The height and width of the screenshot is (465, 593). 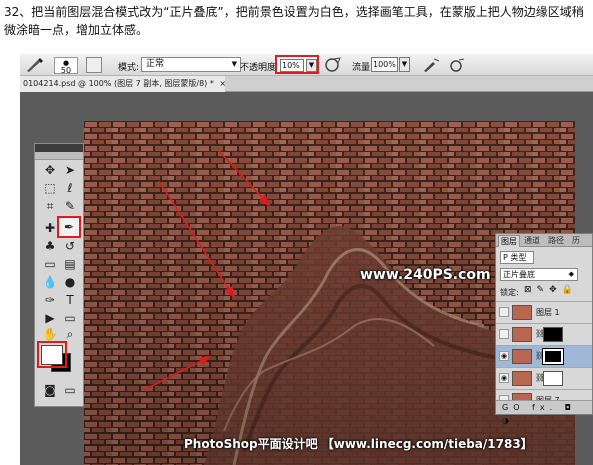 I want to click on opacity-label: 不透明度:, so click(x=260, y=68).